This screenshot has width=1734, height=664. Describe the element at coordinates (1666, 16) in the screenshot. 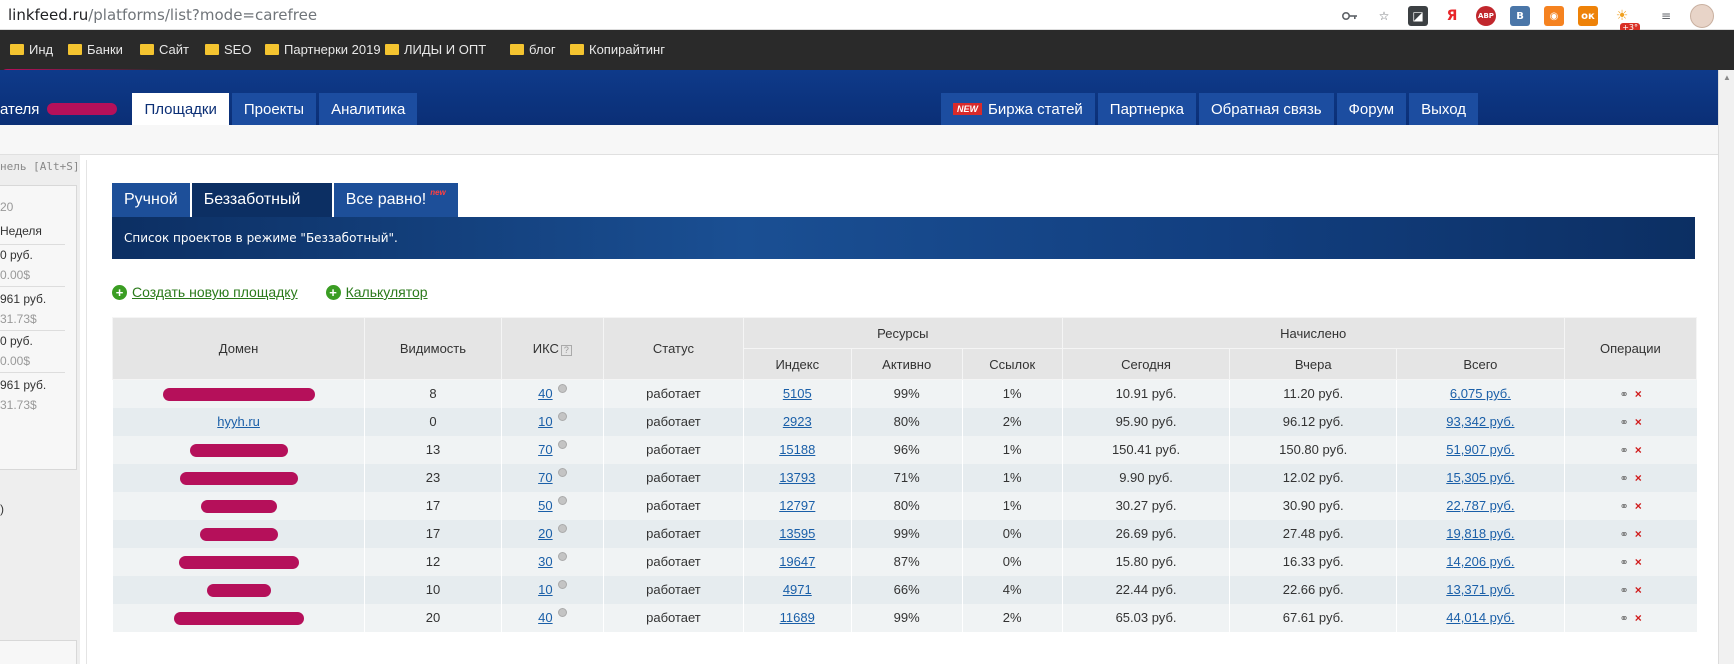

I see `queue-icon: ≡` at that location.